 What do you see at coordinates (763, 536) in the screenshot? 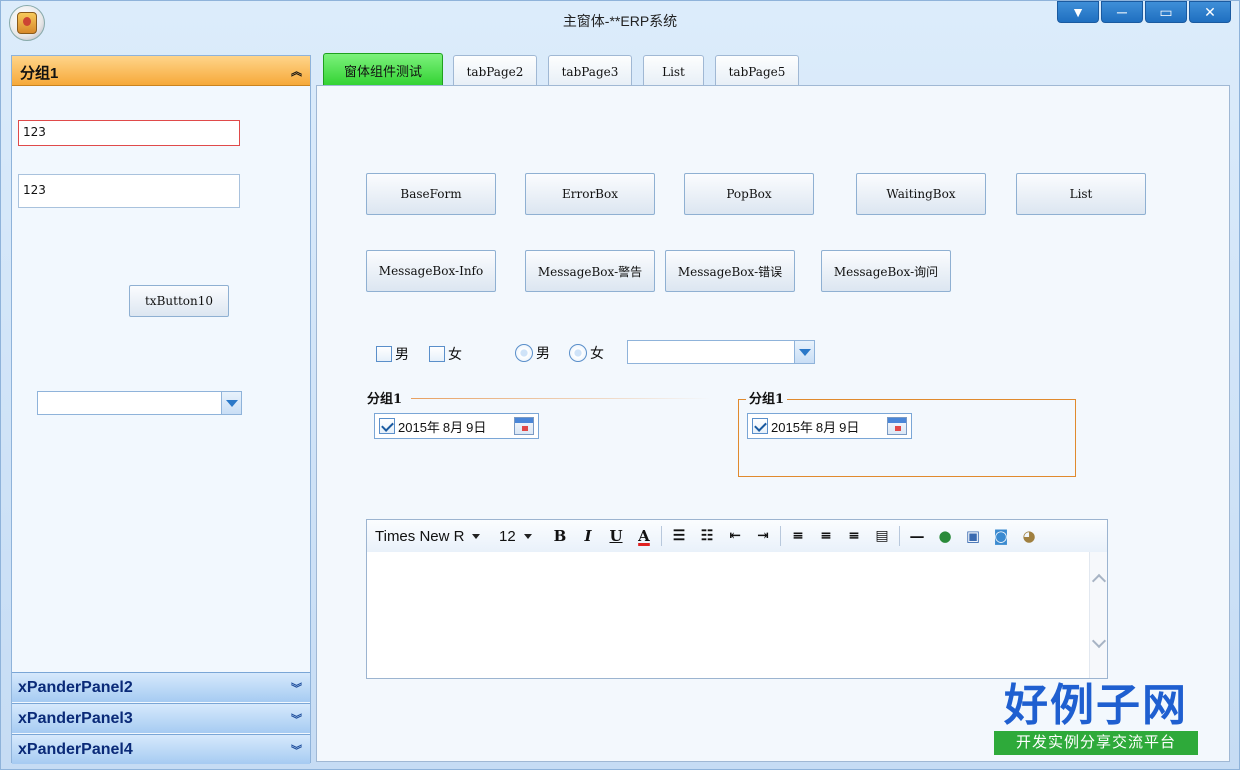
I see `indent-icon: ⇥` at bounding box center [763, 536].